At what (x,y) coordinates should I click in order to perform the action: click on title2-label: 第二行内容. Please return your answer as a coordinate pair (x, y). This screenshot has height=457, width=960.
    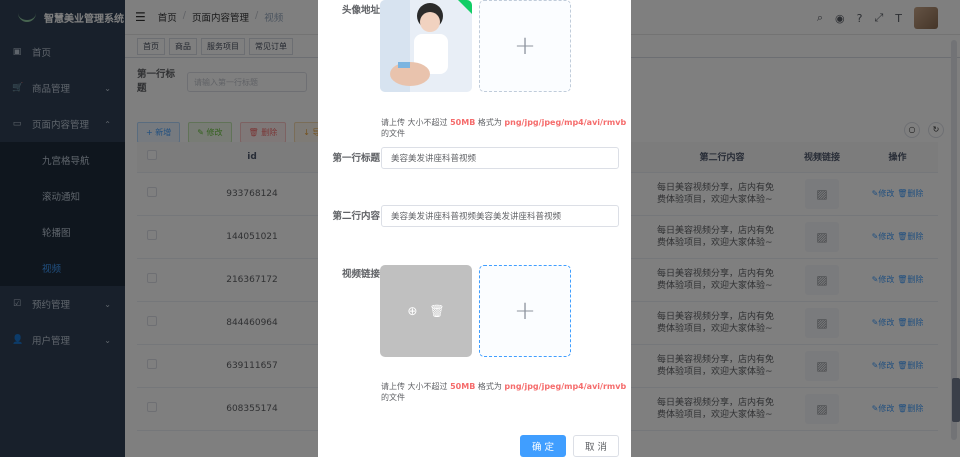
    Looking at the image, I should click on (356, 216).